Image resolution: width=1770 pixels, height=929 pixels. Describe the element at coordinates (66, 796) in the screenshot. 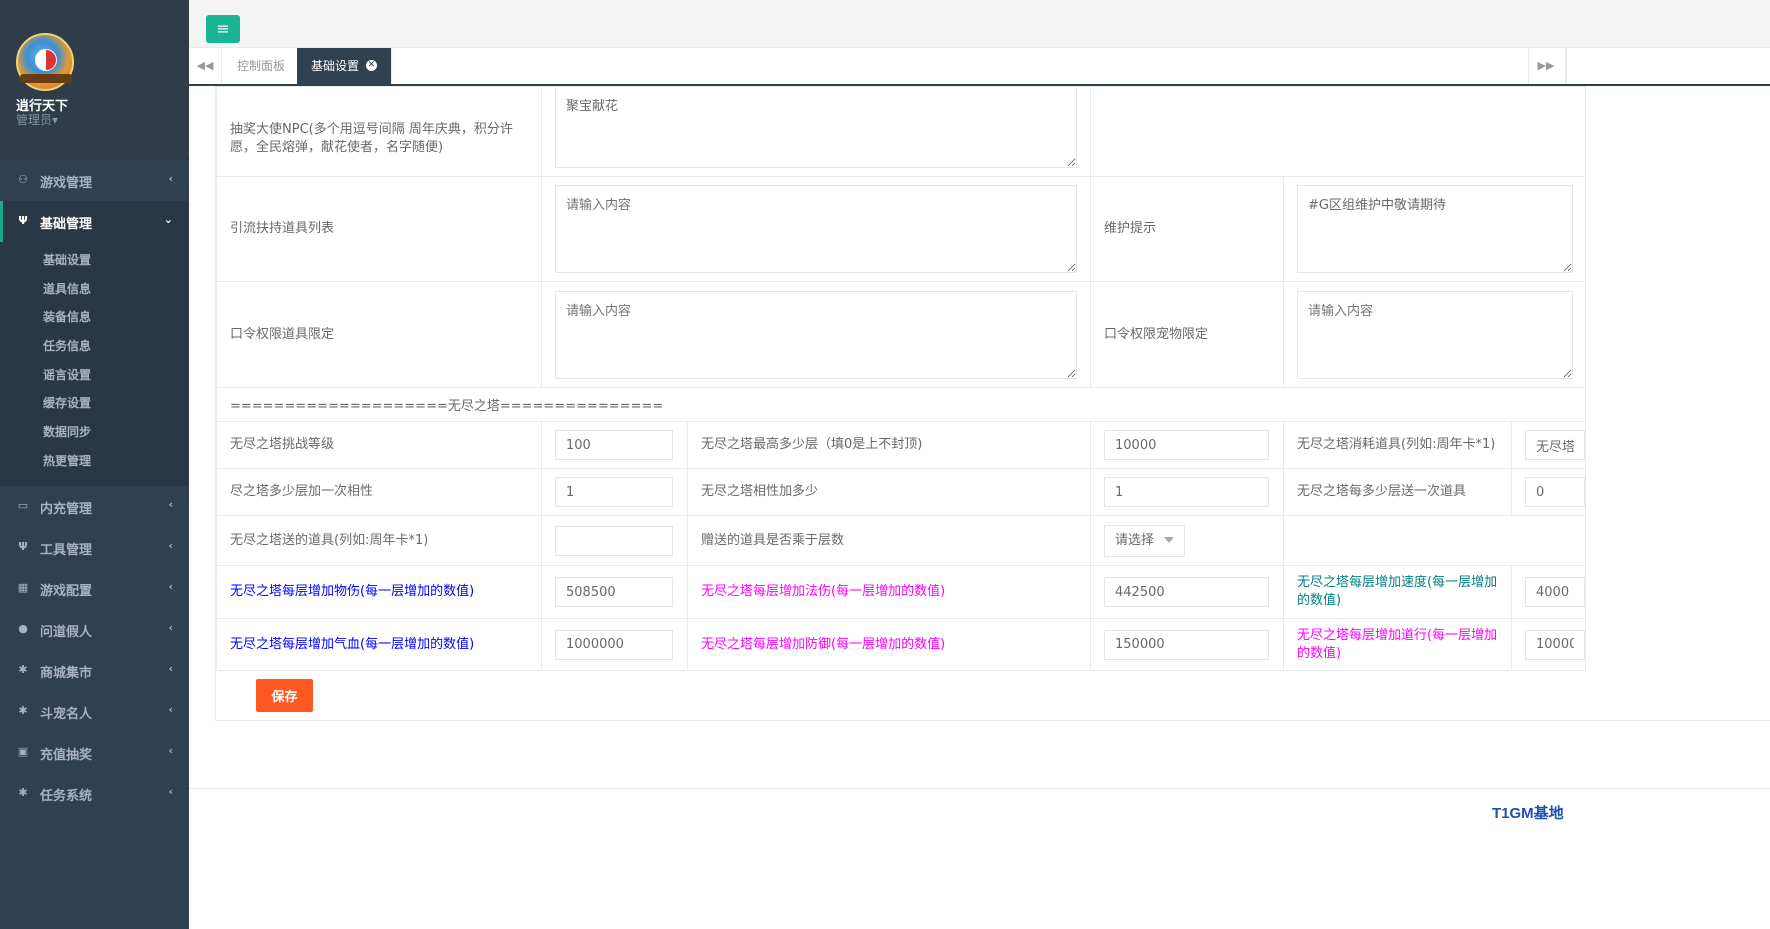

I see `sidebar-item-label: 任务系统` at that location.